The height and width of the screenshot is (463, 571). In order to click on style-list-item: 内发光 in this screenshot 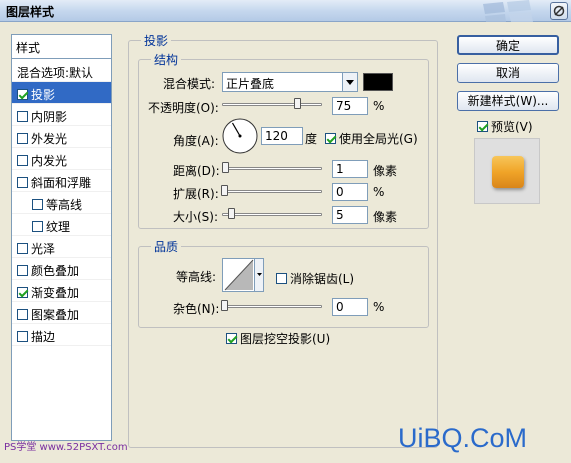, I will do `click(61, 159)`.